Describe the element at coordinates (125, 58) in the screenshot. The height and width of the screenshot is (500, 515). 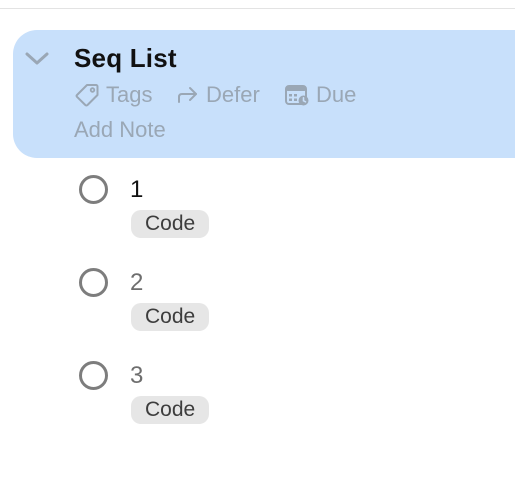
I see `project-title: Seq List` at that location.